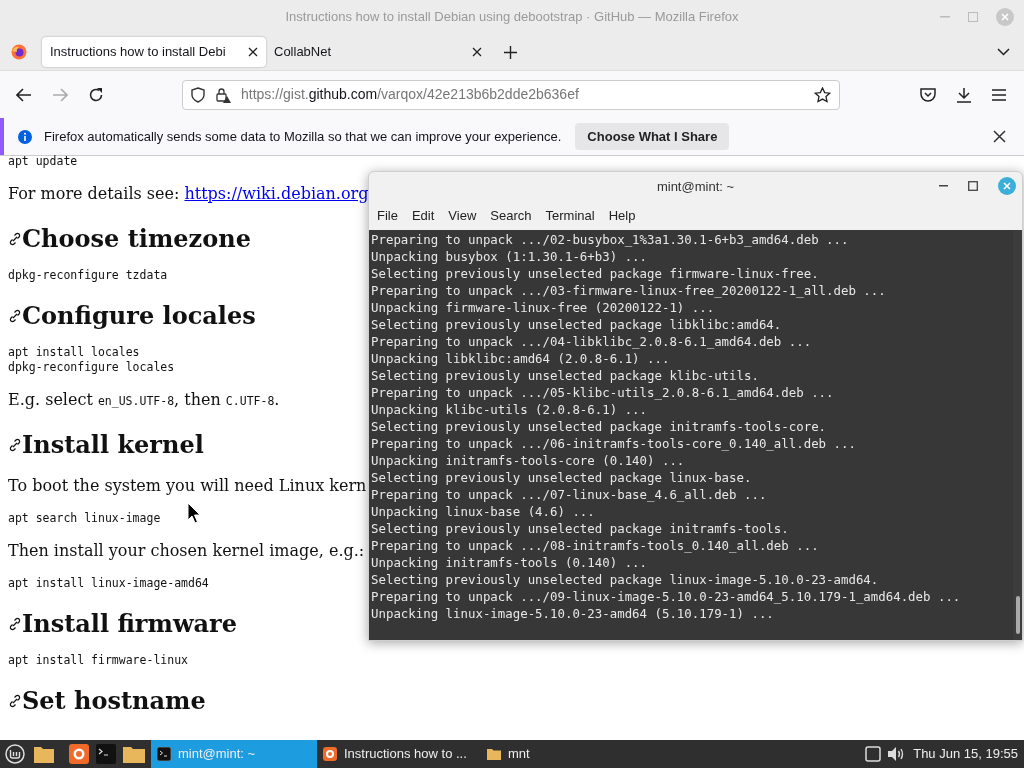  I want to click on chevron-icon, so click(1003, 52).